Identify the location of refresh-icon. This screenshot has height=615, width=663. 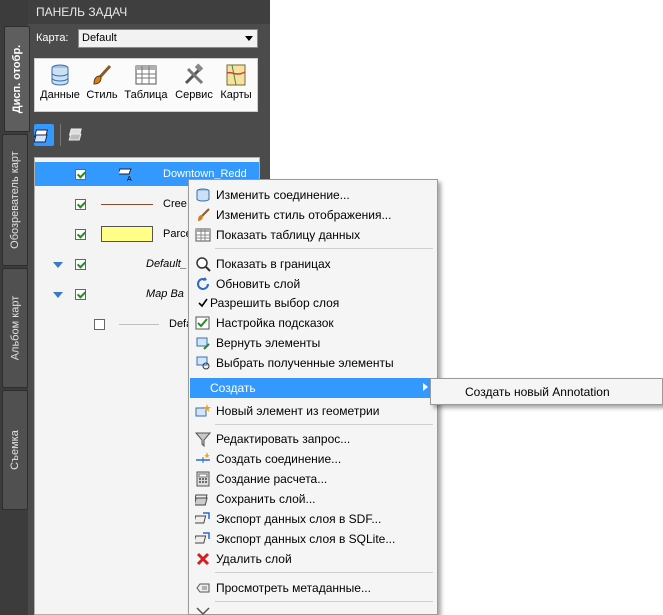
(203, 283).